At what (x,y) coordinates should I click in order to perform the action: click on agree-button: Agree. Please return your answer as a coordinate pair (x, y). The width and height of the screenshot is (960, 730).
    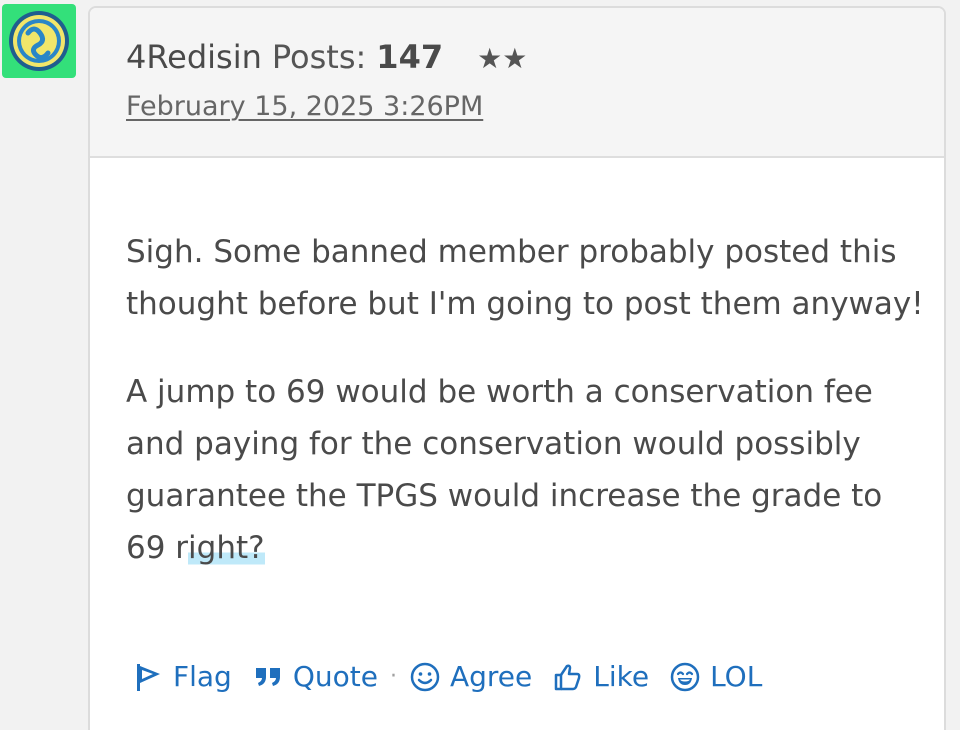
    Looking at the image, I should click on (470, 676).